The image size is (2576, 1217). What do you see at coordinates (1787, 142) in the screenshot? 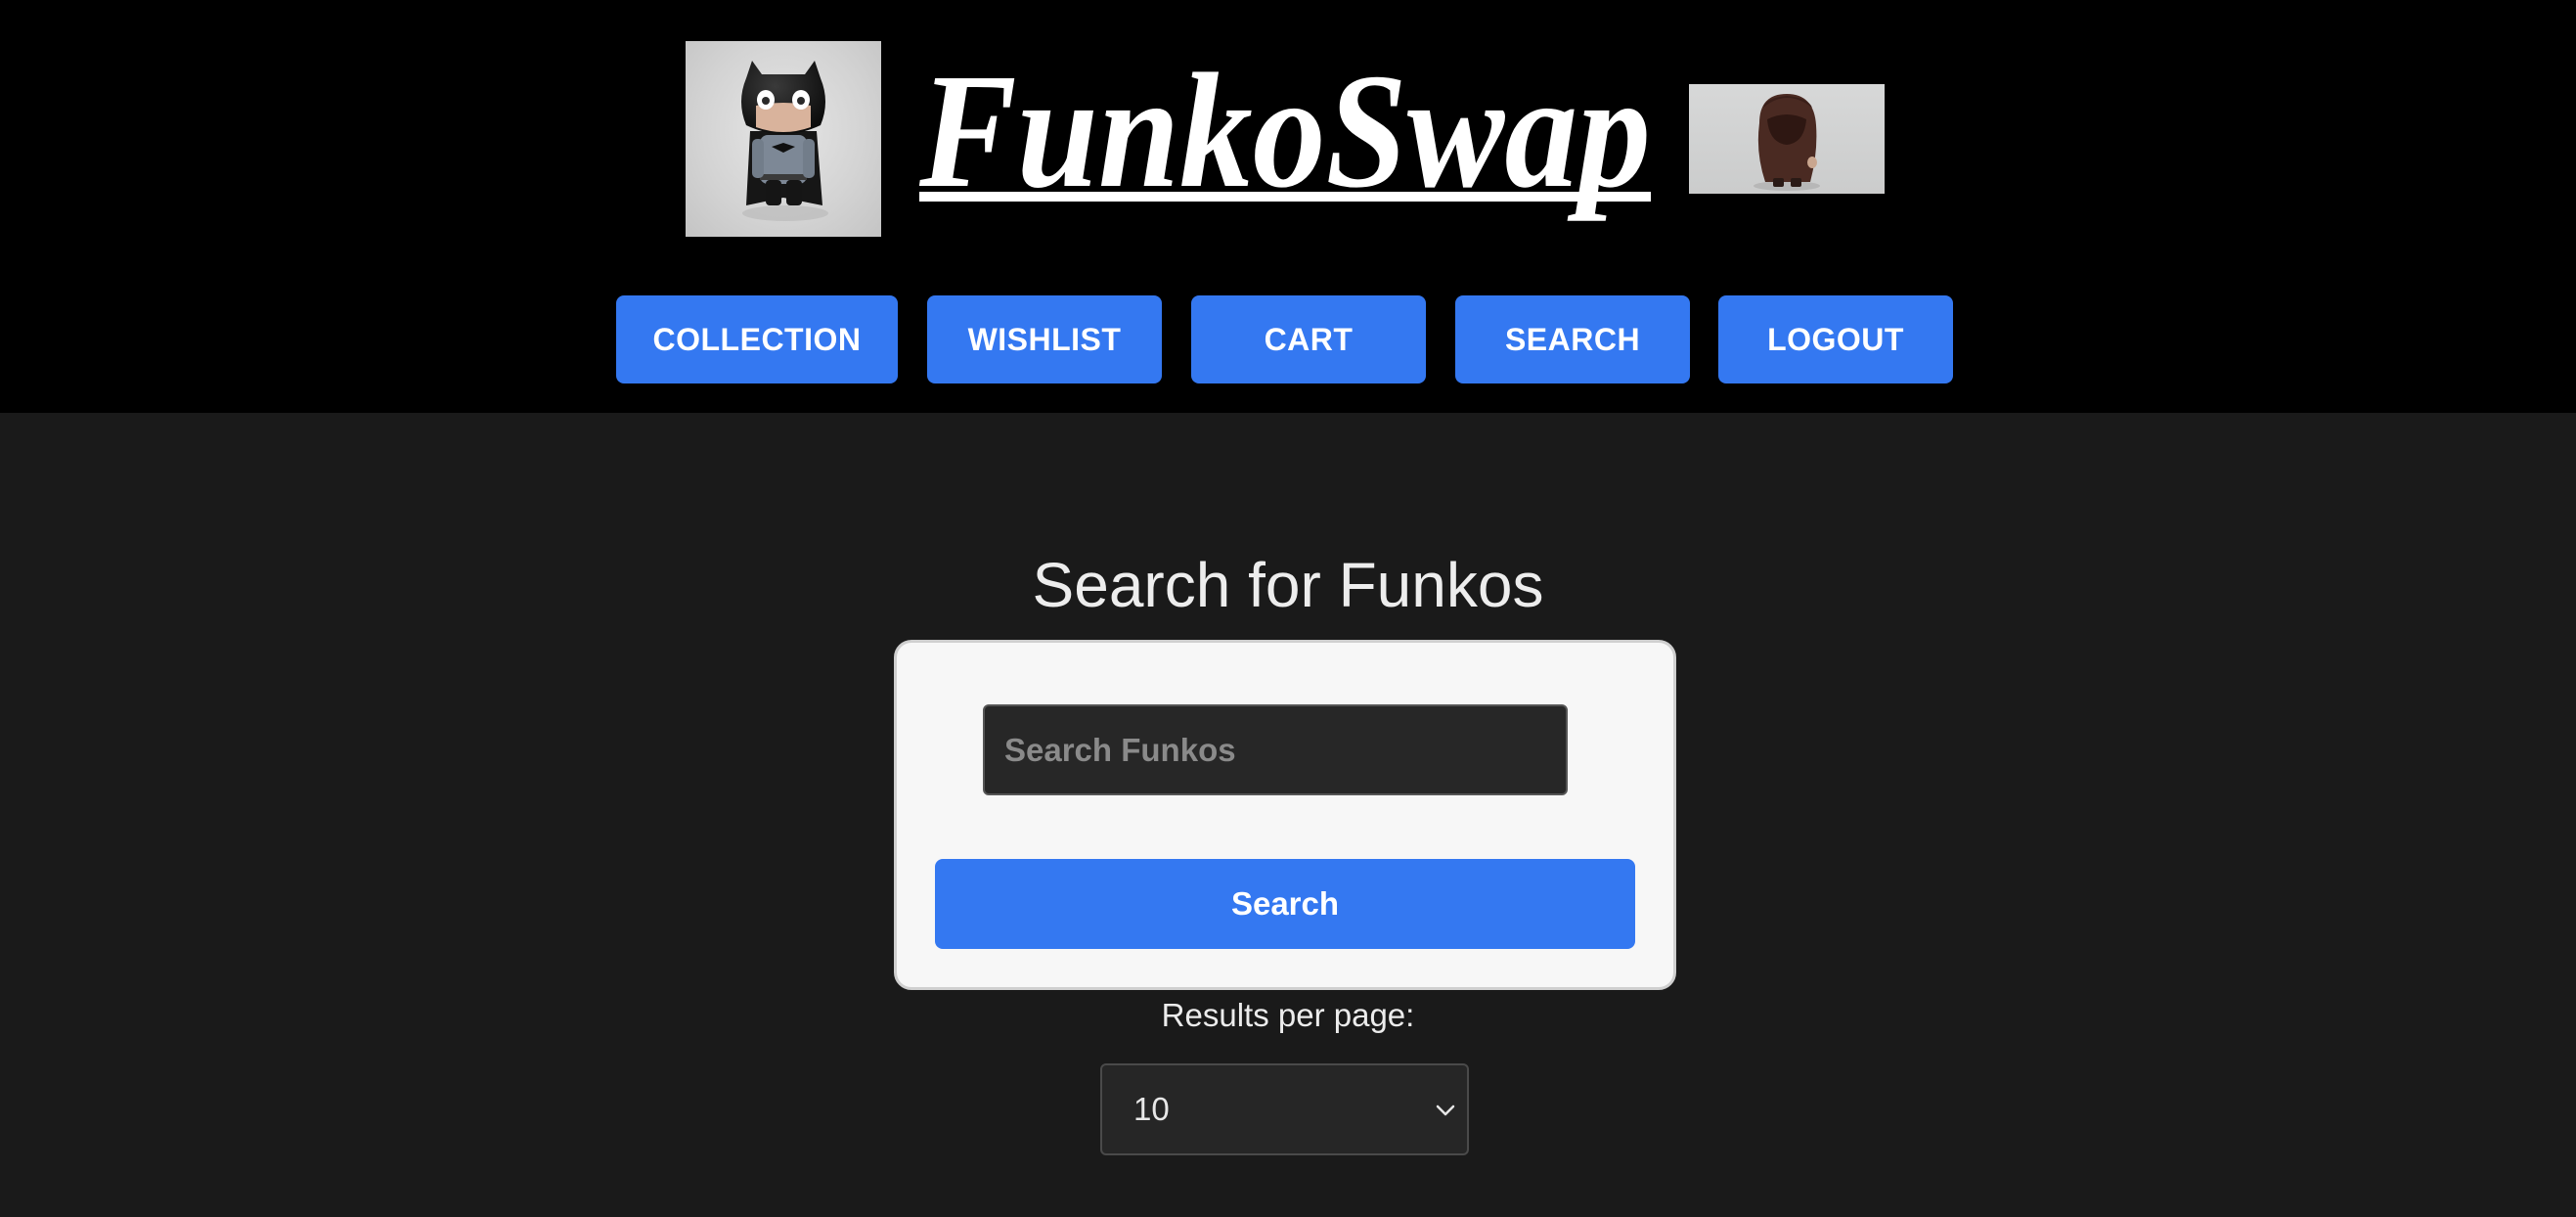
I see `hooded-figure-illustration` at bounding box center [1787, 142].